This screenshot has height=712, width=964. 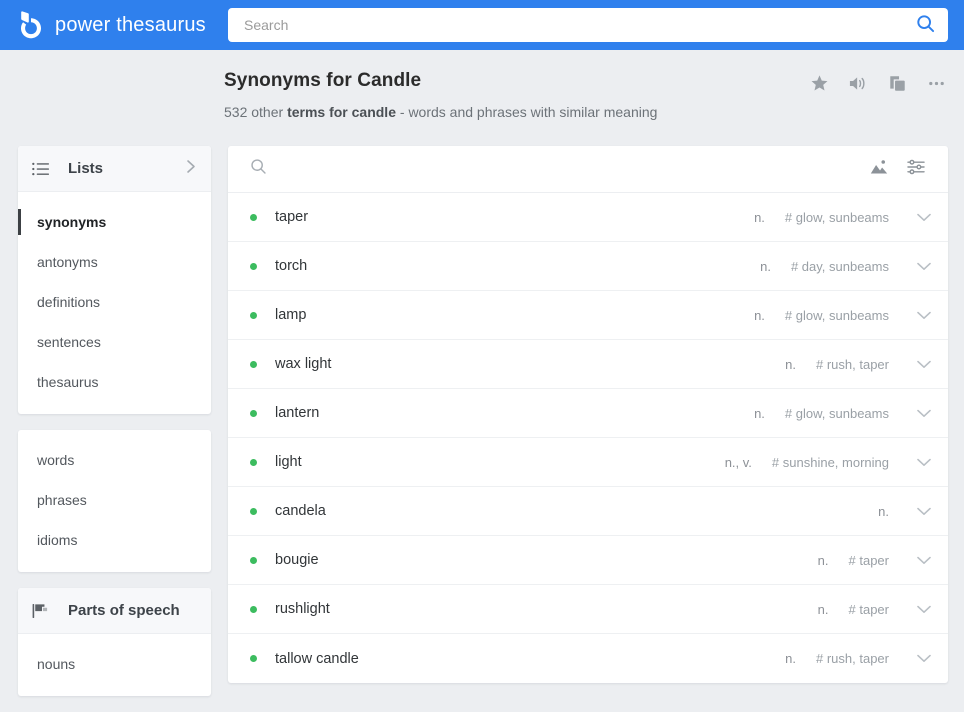 I want to click on brand-logo-link: power thesaurus, so click(x=112, y=25).